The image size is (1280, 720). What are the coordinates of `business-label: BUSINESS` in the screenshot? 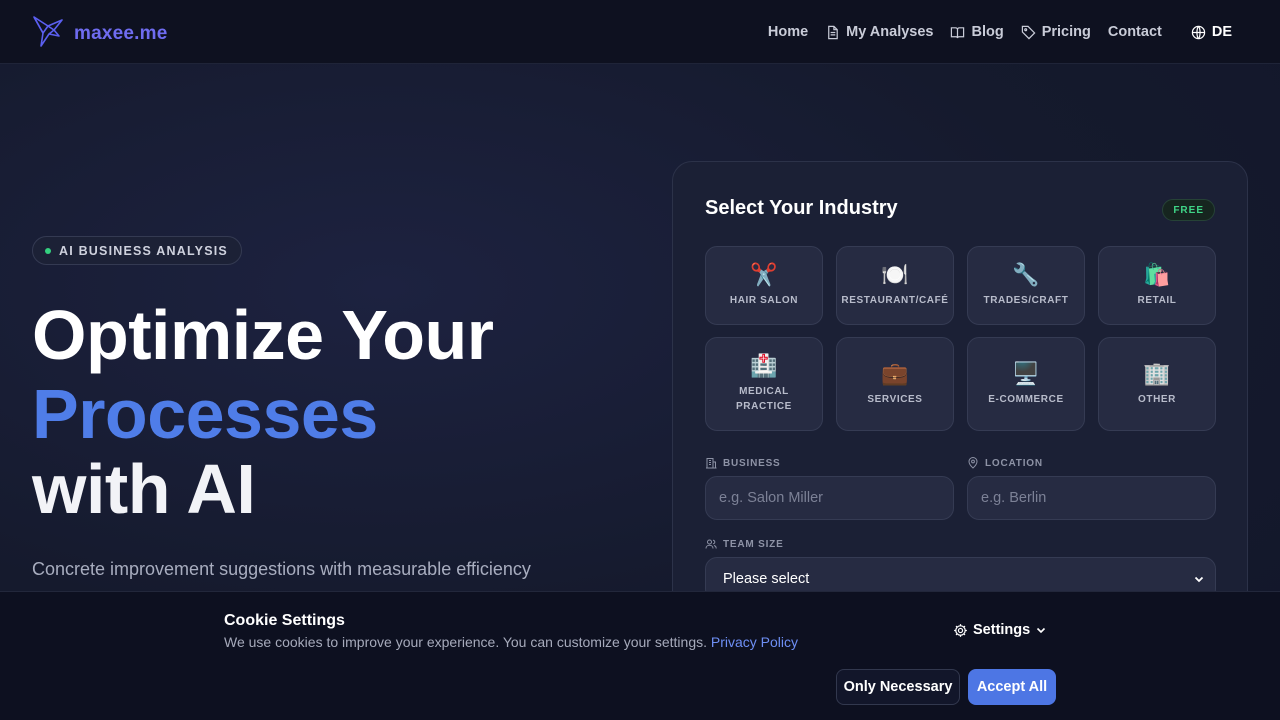 It's located at (743, 463).